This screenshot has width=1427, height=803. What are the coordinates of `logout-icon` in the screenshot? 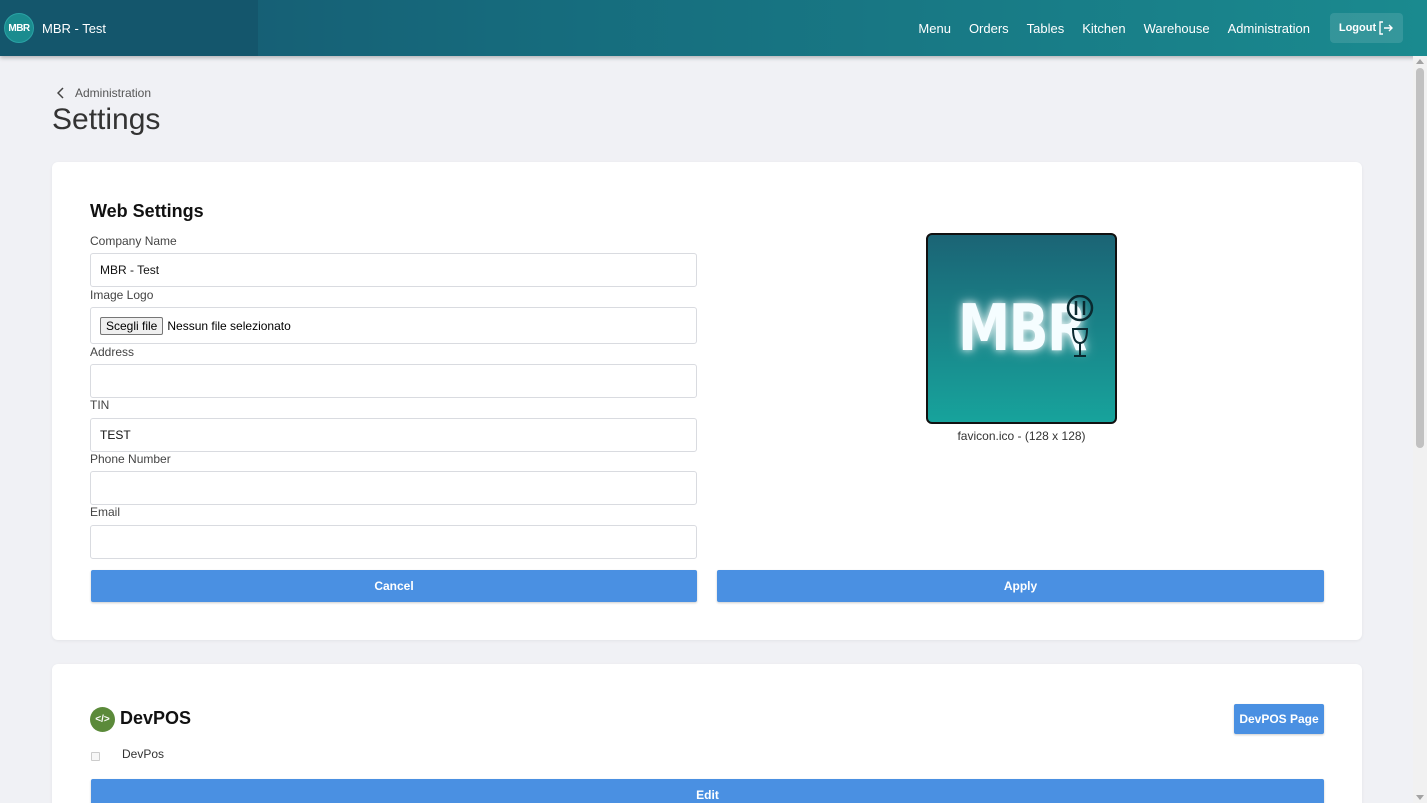 It's located at (1386, 28).